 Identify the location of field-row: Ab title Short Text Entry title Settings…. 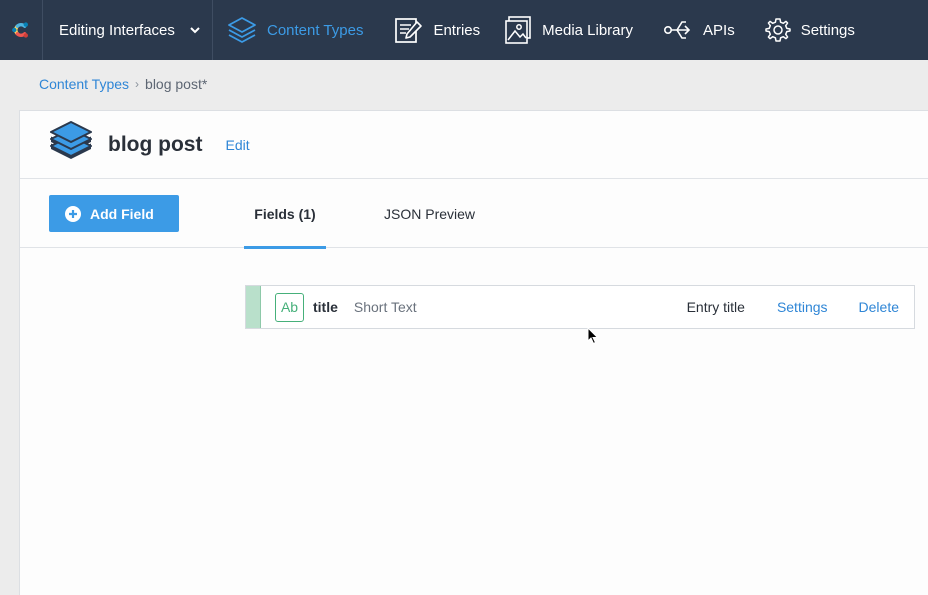
(580, 307).